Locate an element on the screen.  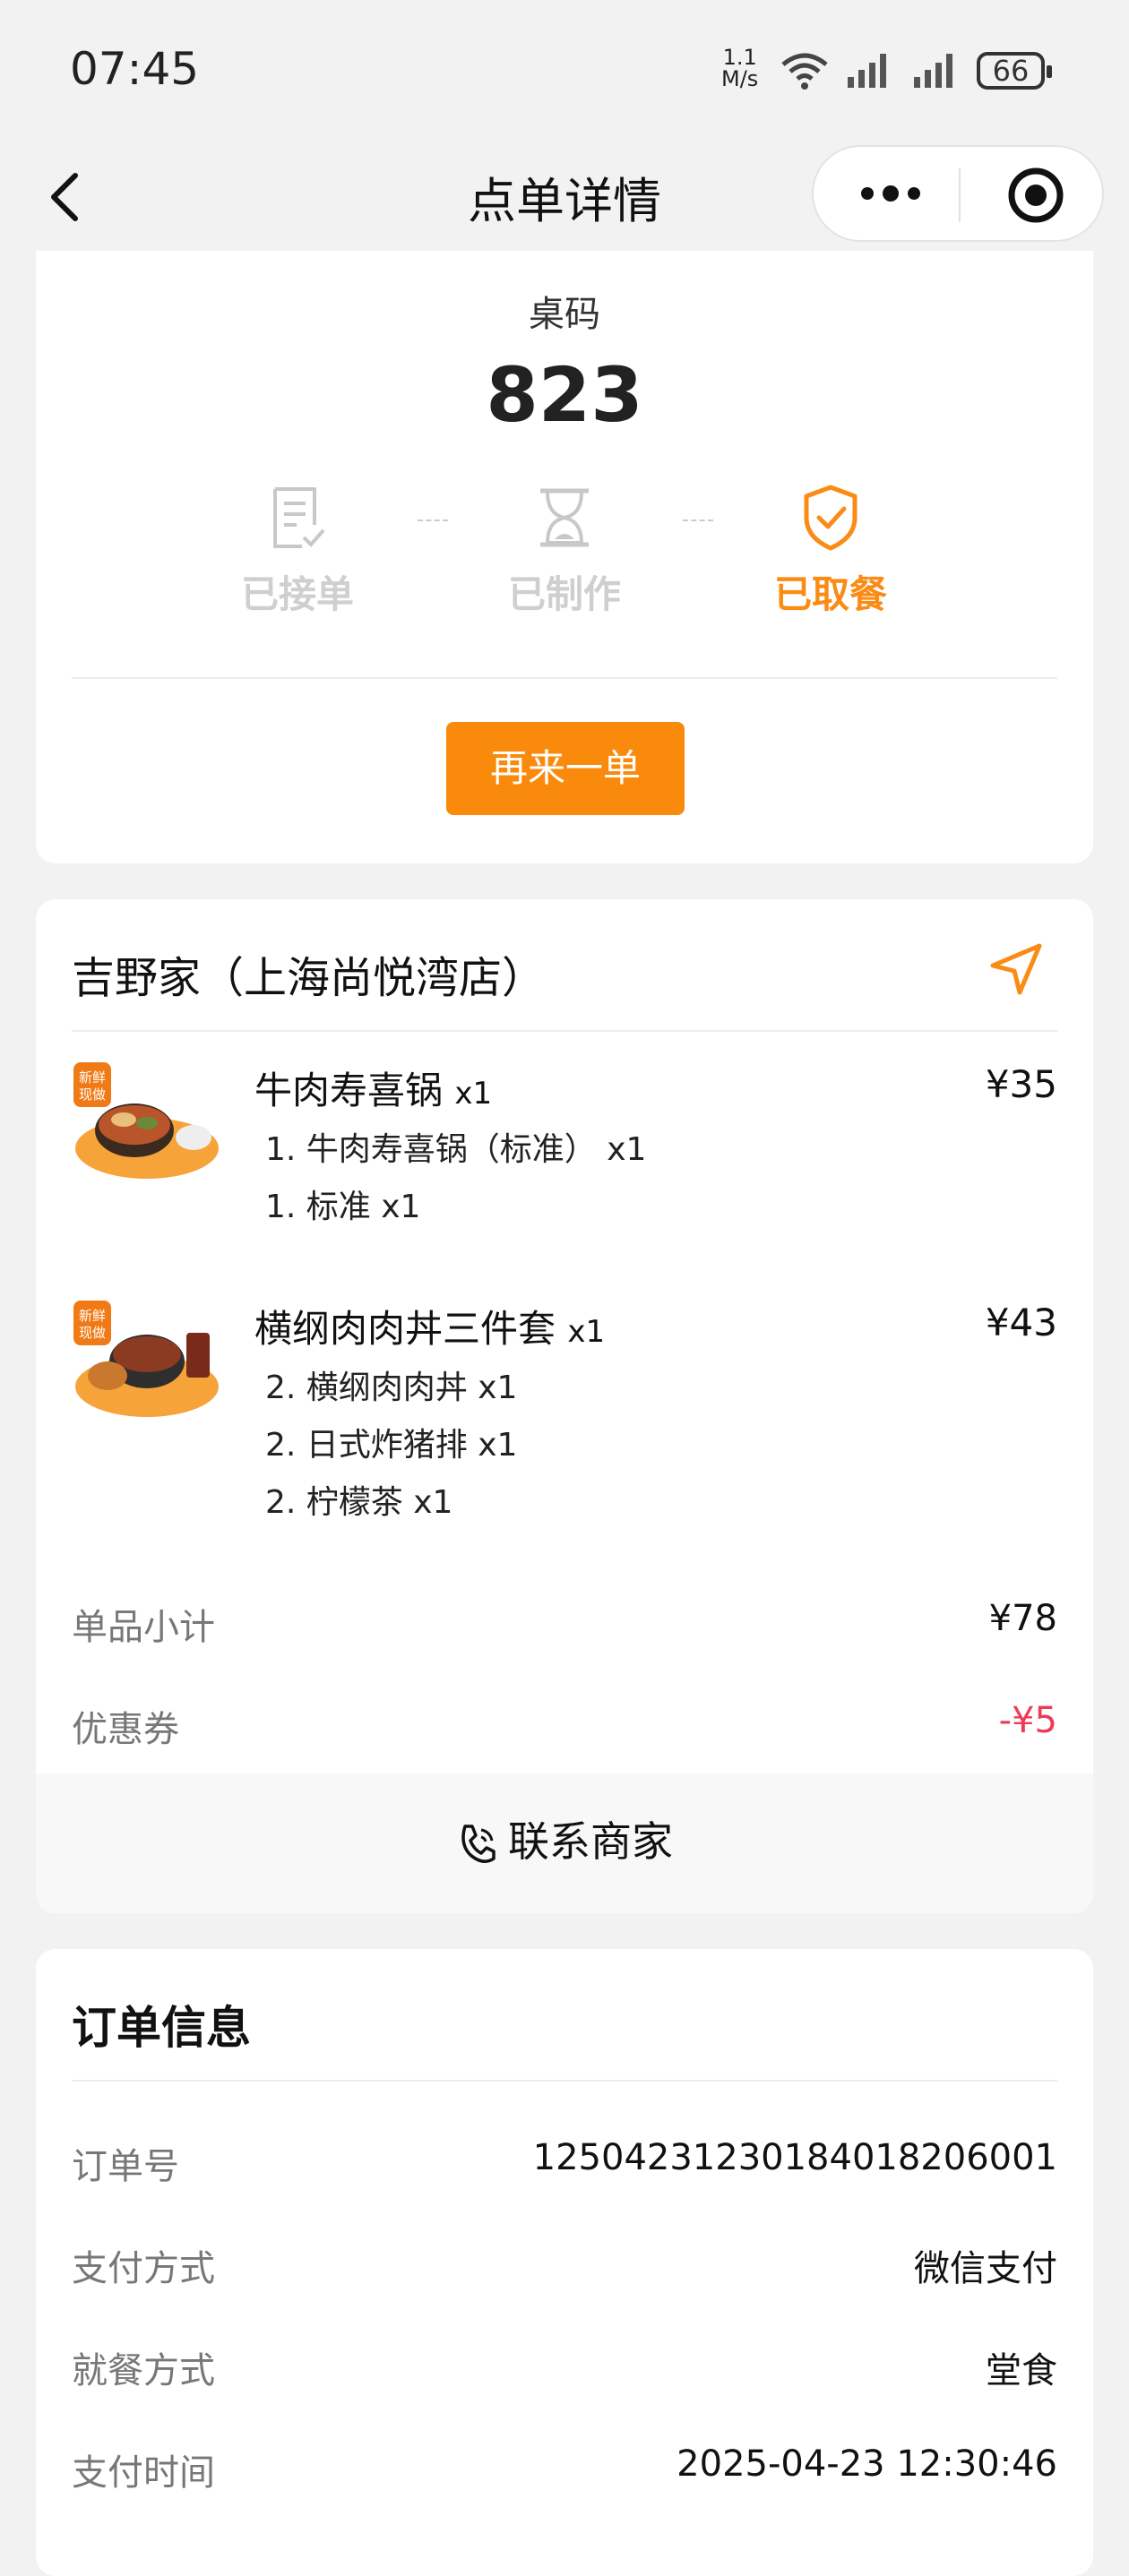
payment-method-value: 微信支付 is located at coordinates (986, 2268).